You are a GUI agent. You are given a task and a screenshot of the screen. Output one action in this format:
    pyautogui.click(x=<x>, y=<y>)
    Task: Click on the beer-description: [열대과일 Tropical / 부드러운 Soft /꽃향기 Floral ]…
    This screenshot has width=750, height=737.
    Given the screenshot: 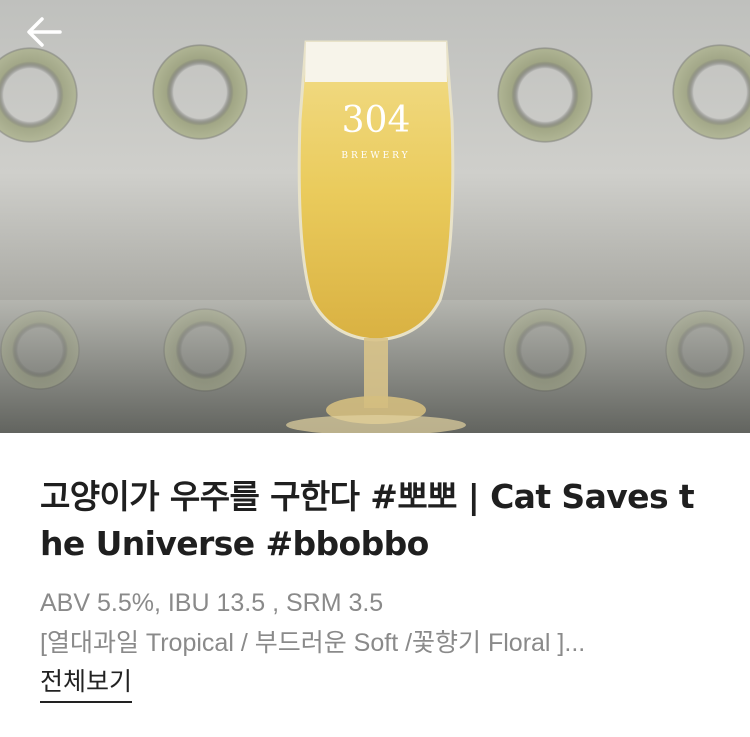 What is the action you would take?
    pyautogui.click(x=313, y=643)
    